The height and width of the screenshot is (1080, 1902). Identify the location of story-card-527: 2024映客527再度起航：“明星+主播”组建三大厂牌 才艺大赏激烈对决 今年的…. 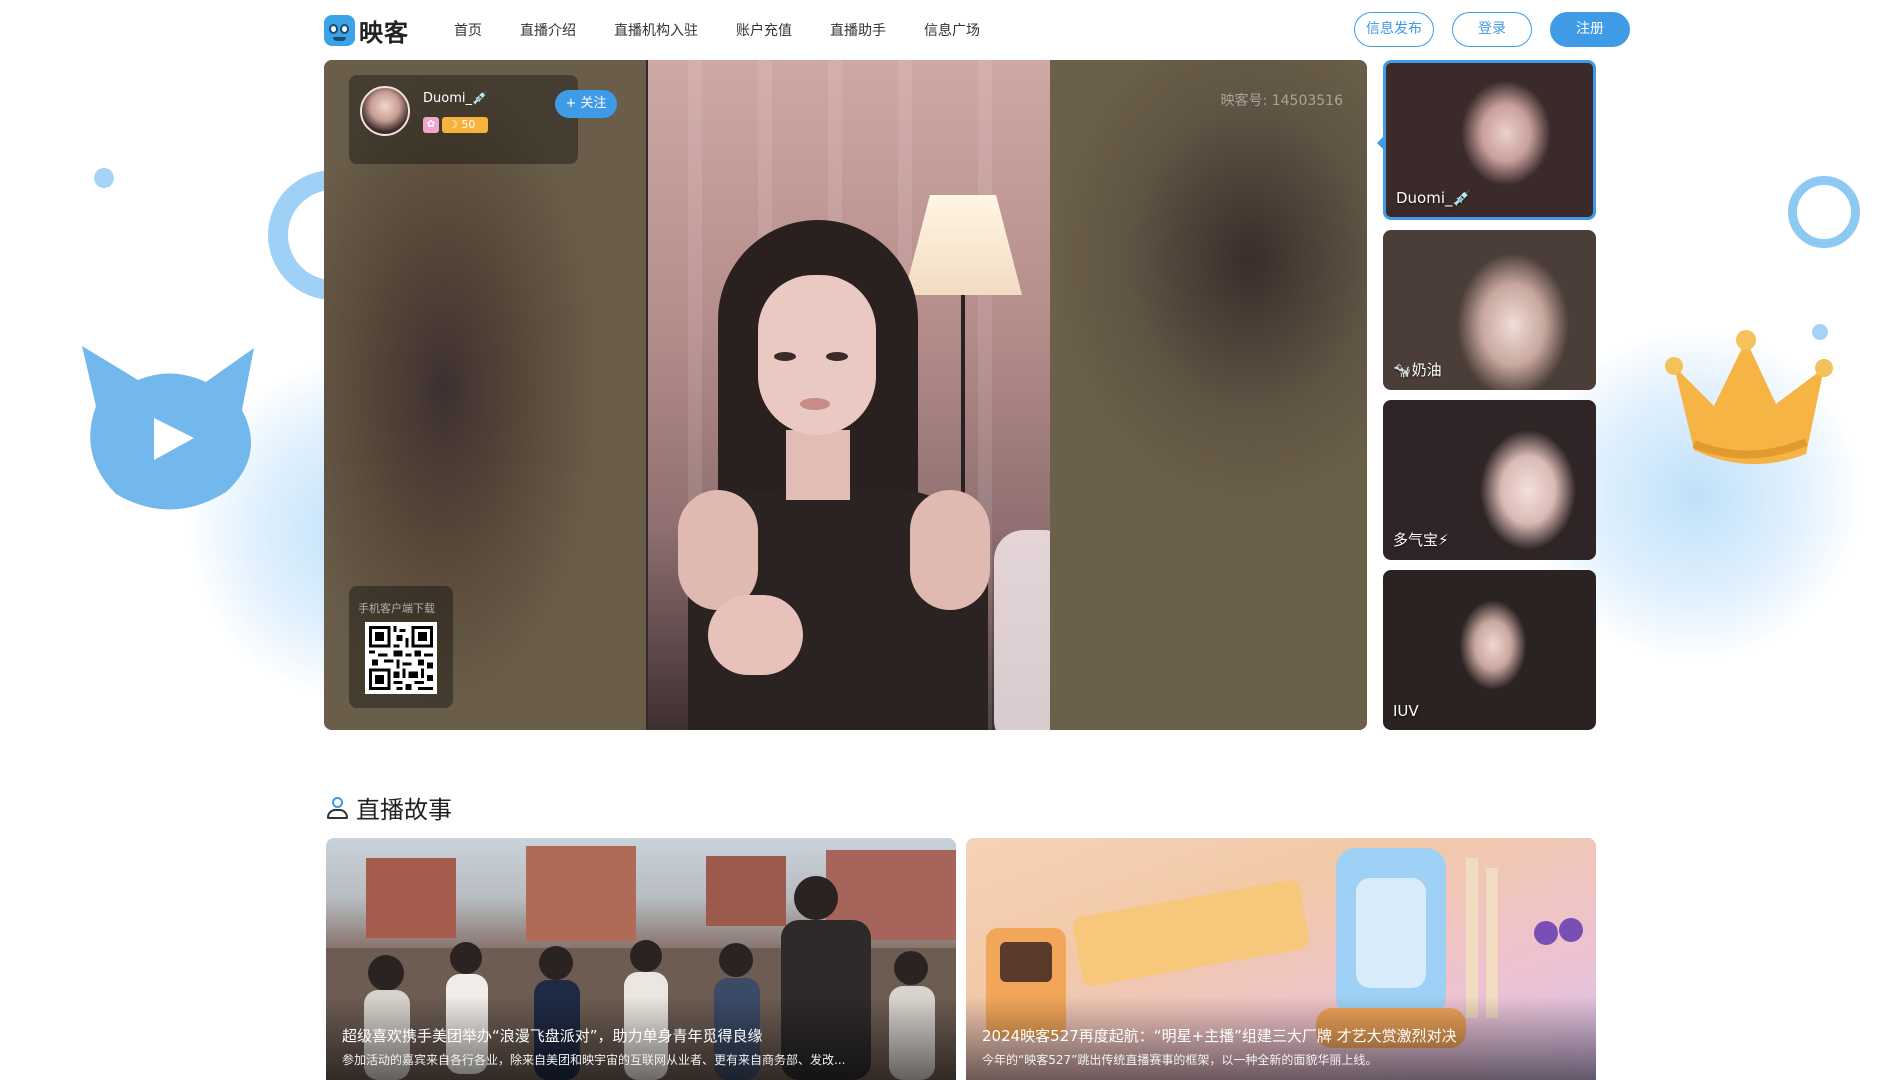
(1281, 959).